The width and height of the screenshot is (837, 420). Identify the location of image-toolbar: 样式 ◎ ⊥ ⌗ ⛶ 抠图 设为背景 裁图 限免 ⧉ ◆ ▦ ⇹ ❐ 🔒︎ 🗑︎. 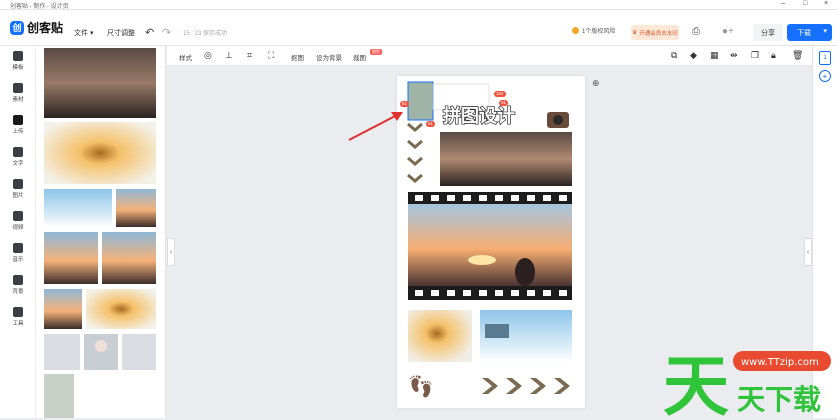
(489, 56).